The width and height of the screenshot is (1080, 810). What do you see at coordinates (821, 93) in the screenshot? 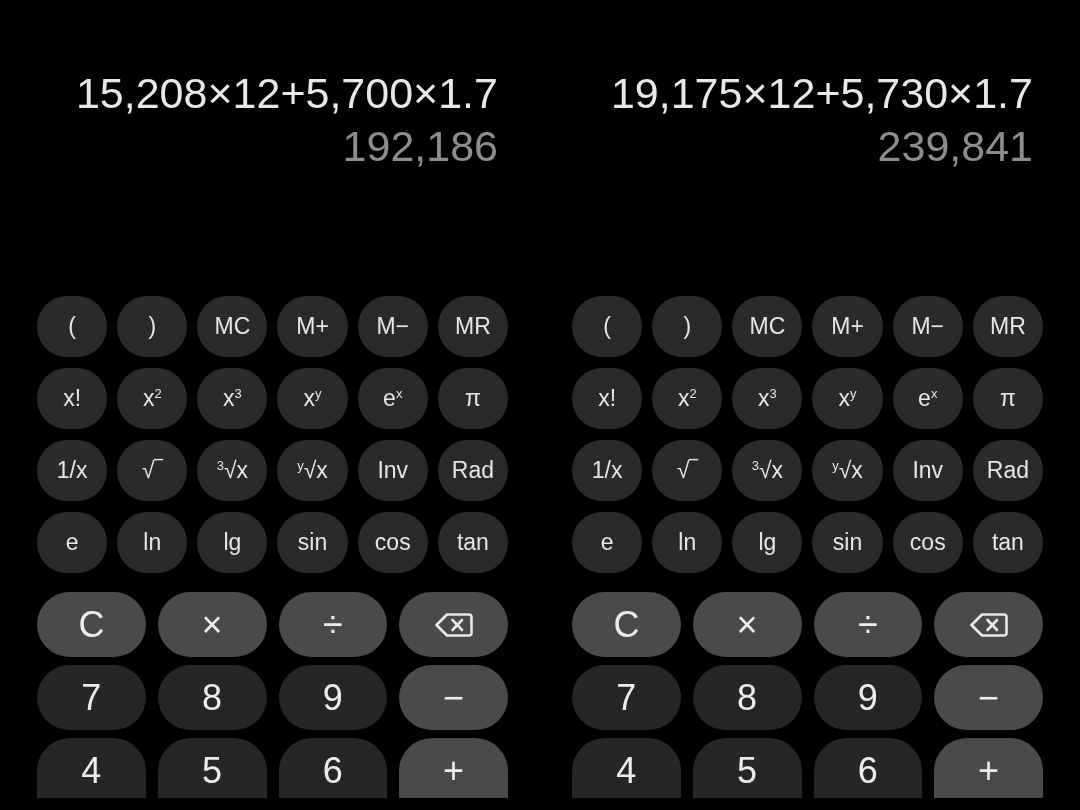
I see `expression-text: 19,175×12+5,730×1.7` at bounding box center [821, 93].